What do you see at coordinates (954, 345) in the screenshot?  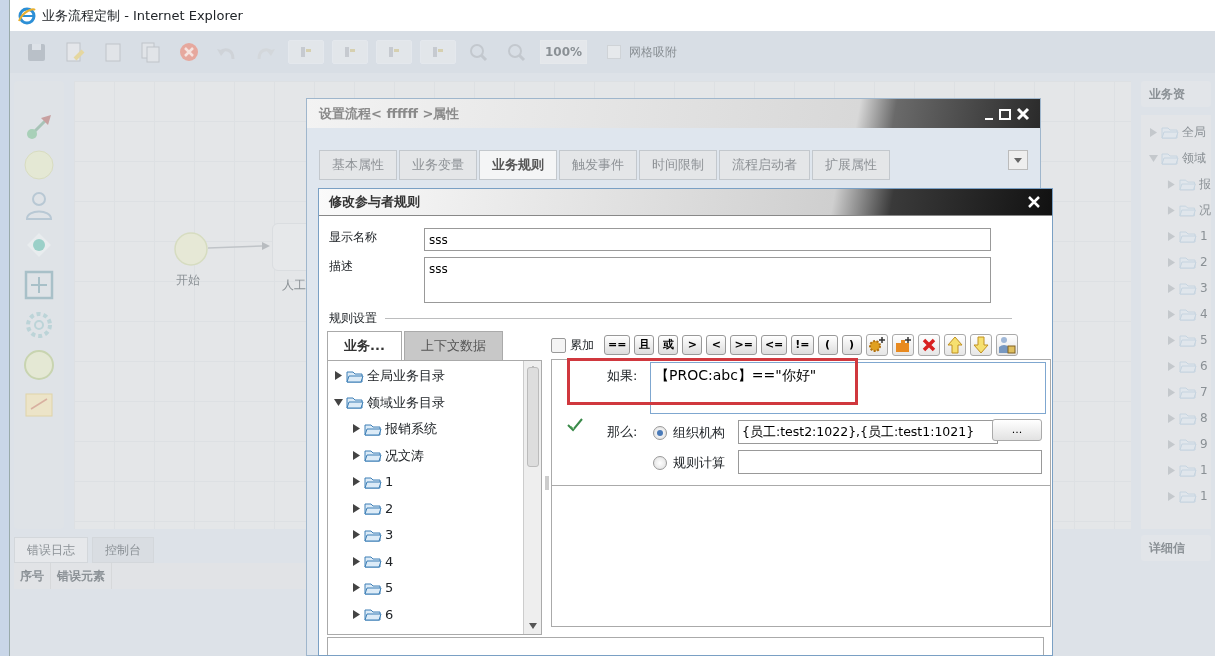 I see `up-arrow-button` at bounding box center [954, 345].